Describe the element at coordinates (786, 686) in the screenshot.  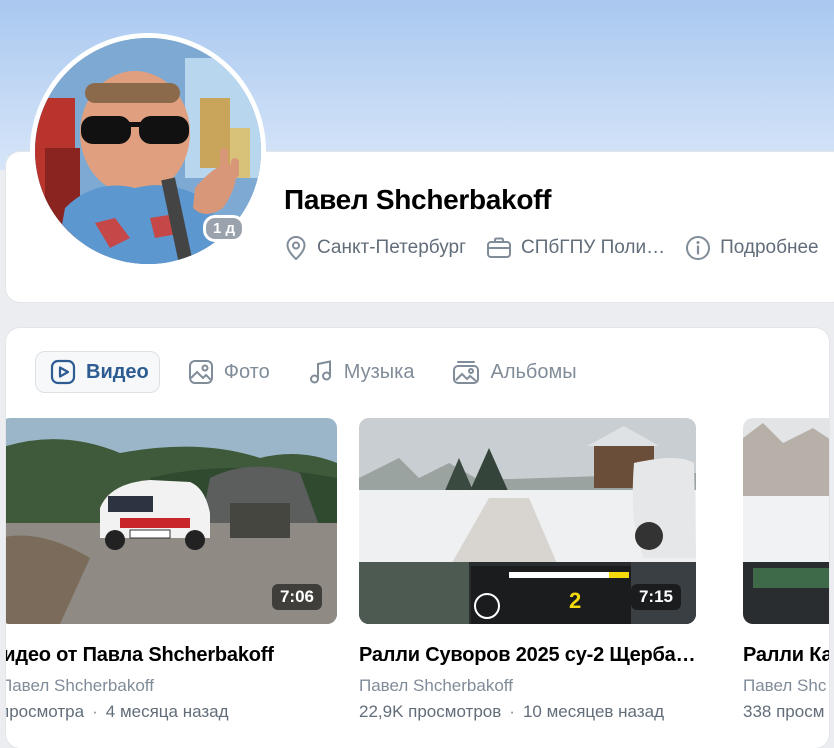
I see `video-author-3: Павел Shc` at that location.